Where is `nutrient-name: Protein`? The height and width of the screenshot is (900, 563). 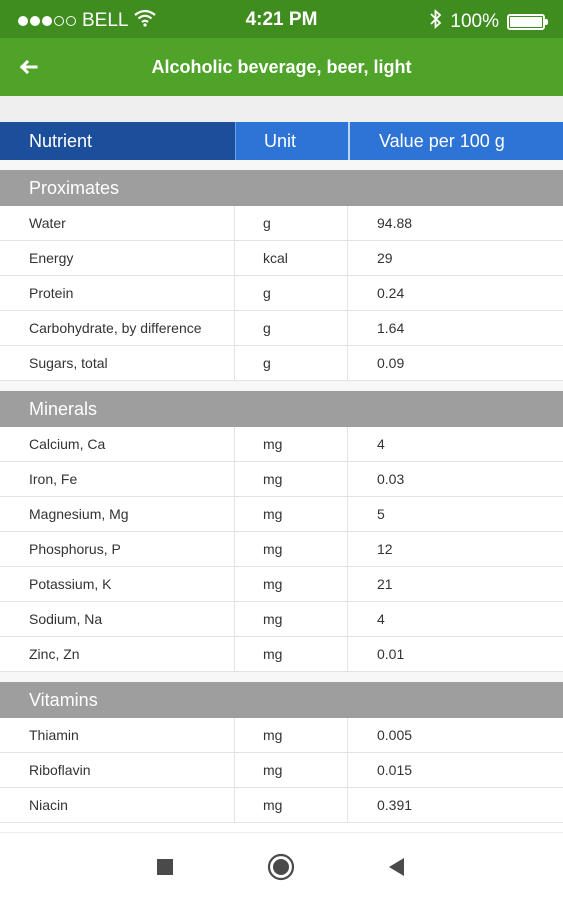 nutrient-name: Protein is located at coordinates (117, 293).